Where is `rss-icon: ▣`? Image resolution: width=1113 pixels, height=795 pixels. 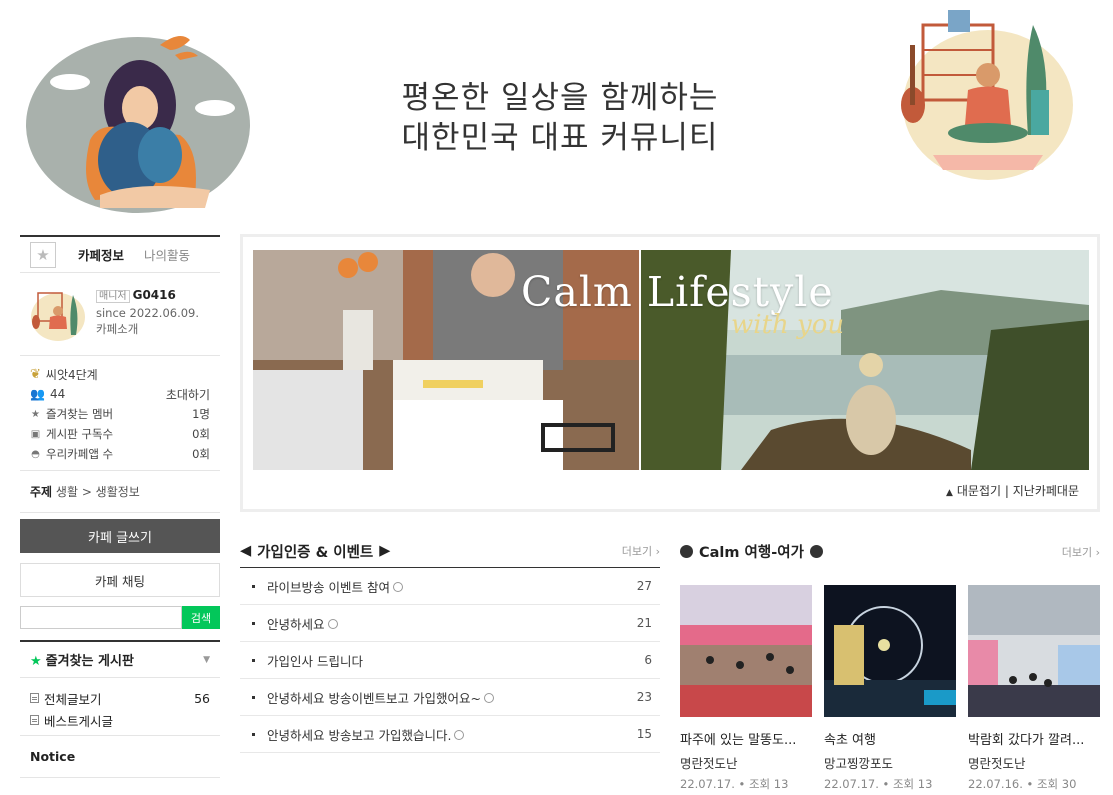
rss-icon: ▣ is located at coordinates (35, 434).